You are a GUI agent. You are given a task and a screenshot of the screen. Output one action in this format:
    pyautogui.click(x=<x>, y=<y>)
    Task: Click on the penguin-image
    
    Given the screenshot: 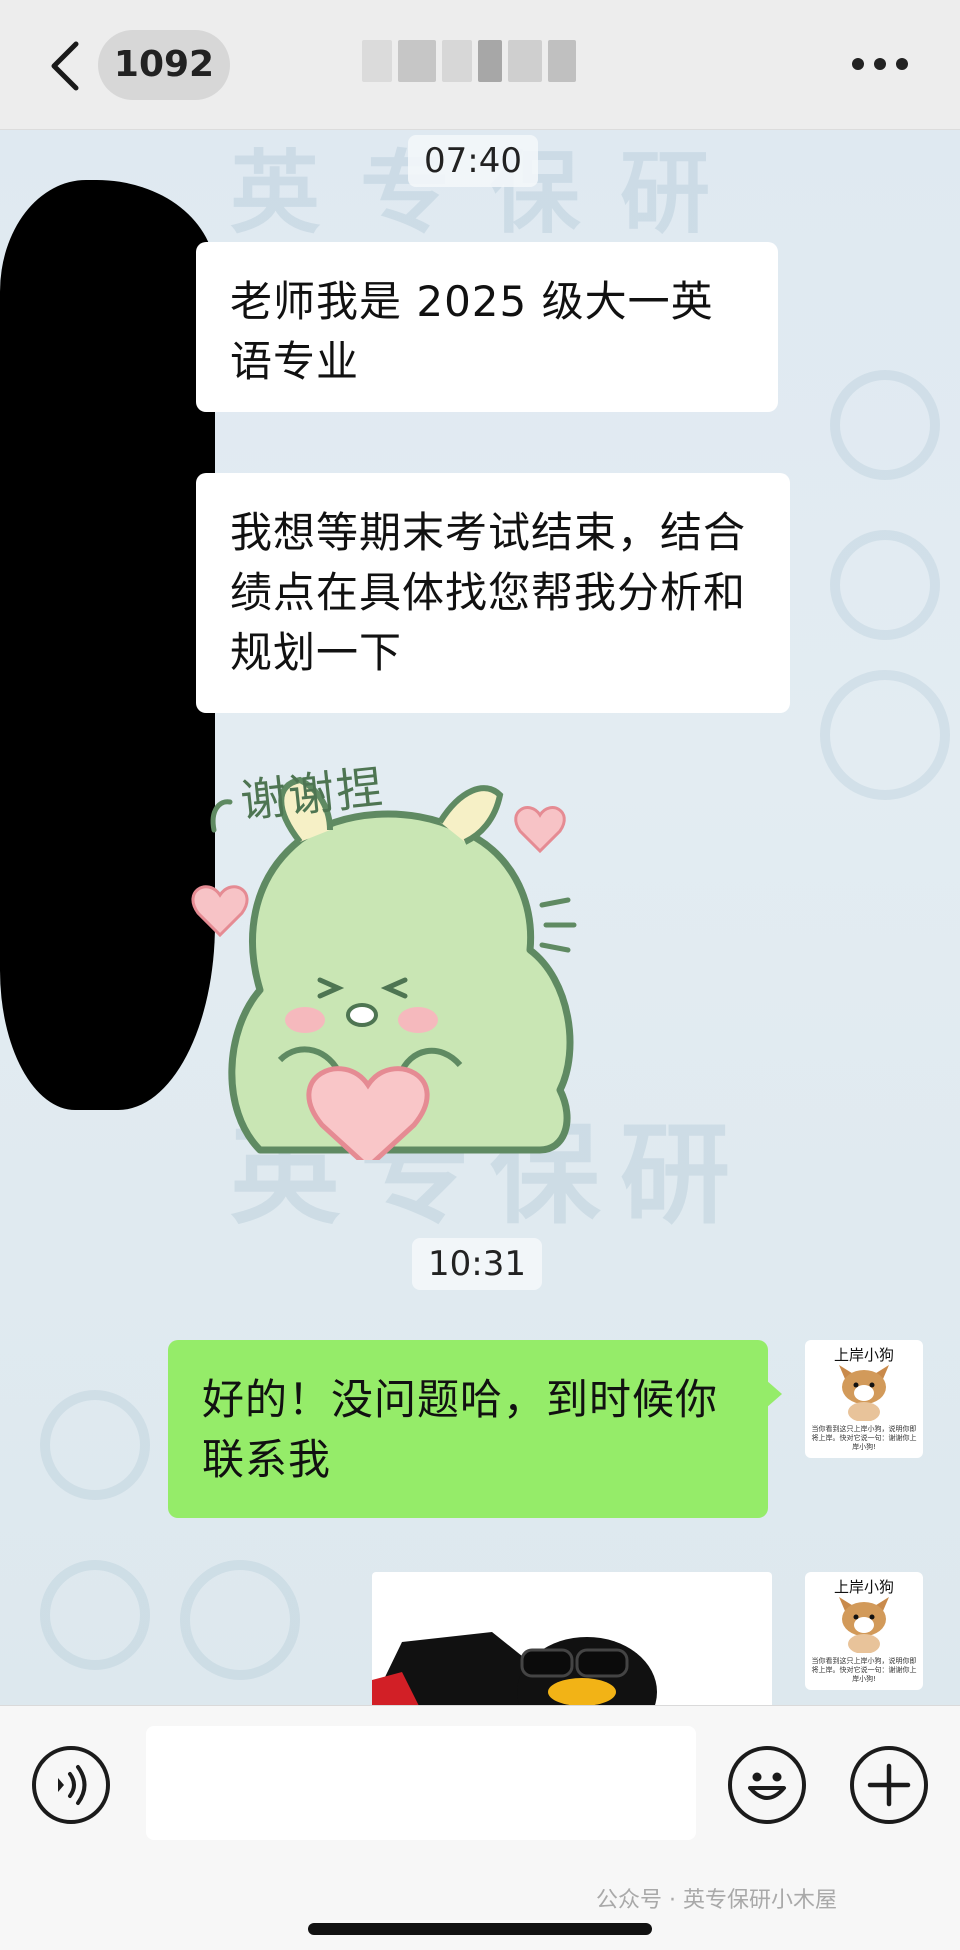 What is the action you would take?
    pyautogui.click(x=514, y=1668)
    